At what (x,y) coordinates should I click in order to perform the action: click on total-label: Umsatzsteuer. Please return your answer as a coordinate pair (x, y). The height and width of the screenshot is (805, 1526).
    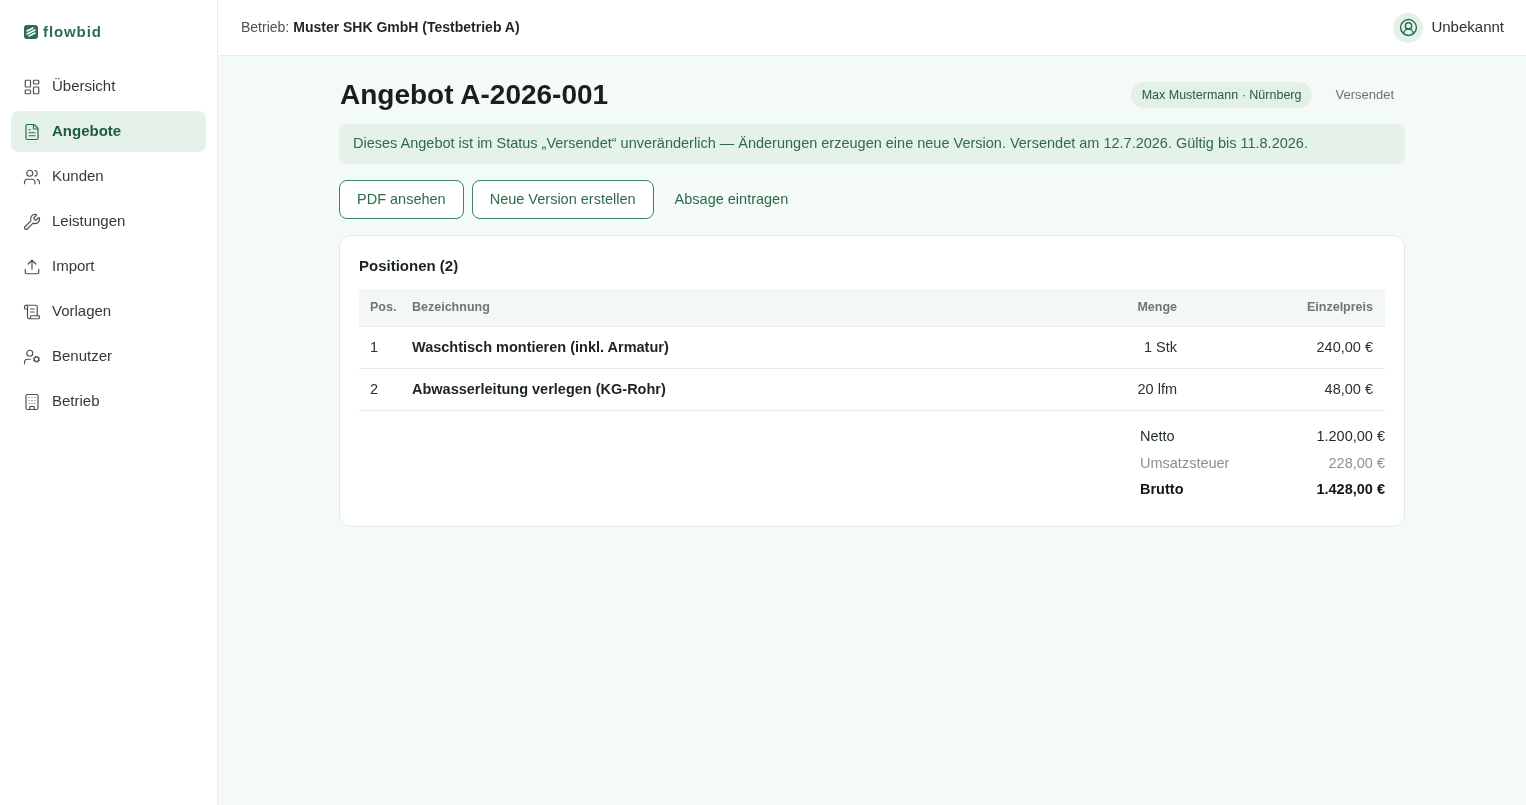
    Looking at the image, I should click on (1185, 463).